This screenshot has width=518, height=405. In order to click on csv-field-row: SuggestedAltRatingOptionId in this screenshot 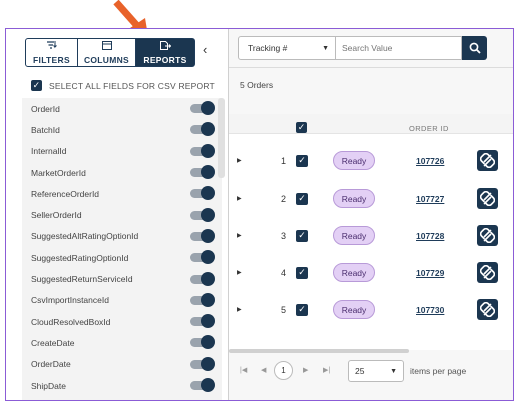, I will do `click(122, 236)`.